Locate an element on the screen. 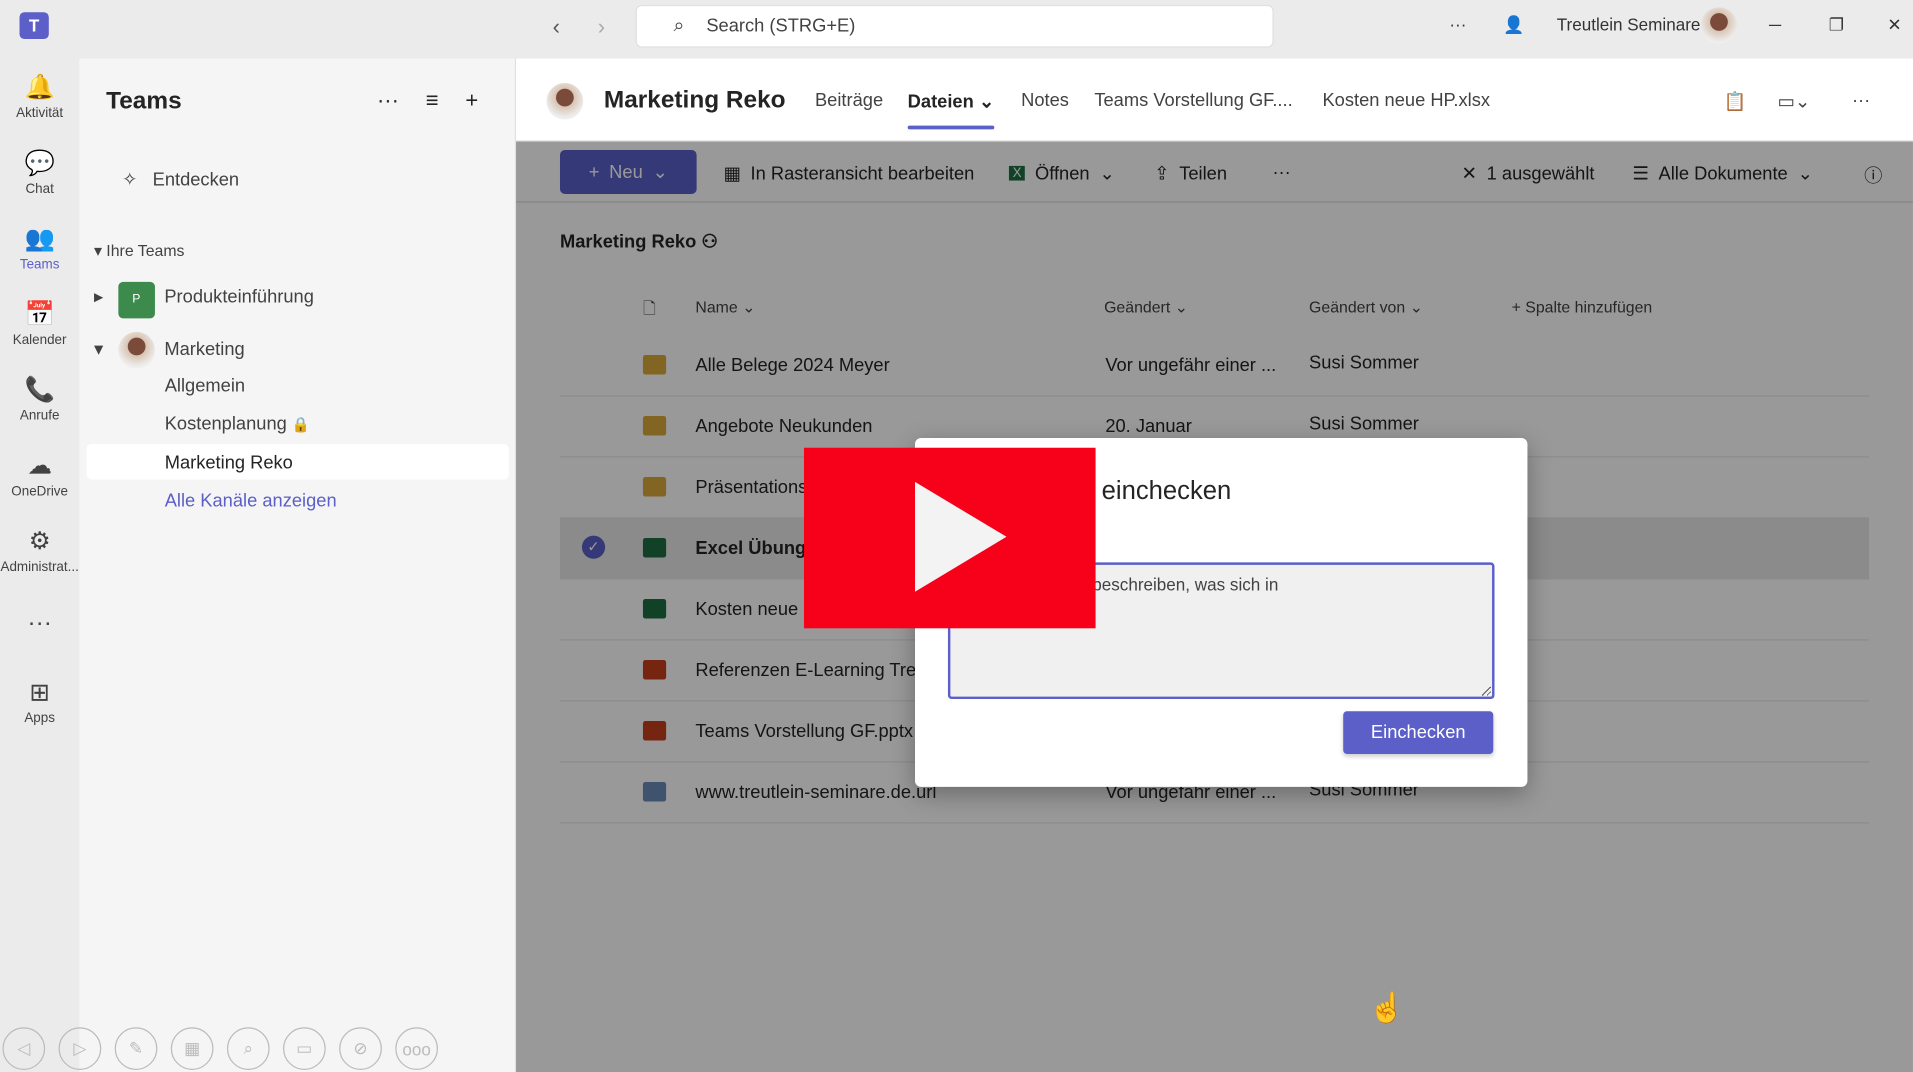 This screenshot has width=1913, height=1072. chat-icon: 💬 is located at coordinates (39, 163).